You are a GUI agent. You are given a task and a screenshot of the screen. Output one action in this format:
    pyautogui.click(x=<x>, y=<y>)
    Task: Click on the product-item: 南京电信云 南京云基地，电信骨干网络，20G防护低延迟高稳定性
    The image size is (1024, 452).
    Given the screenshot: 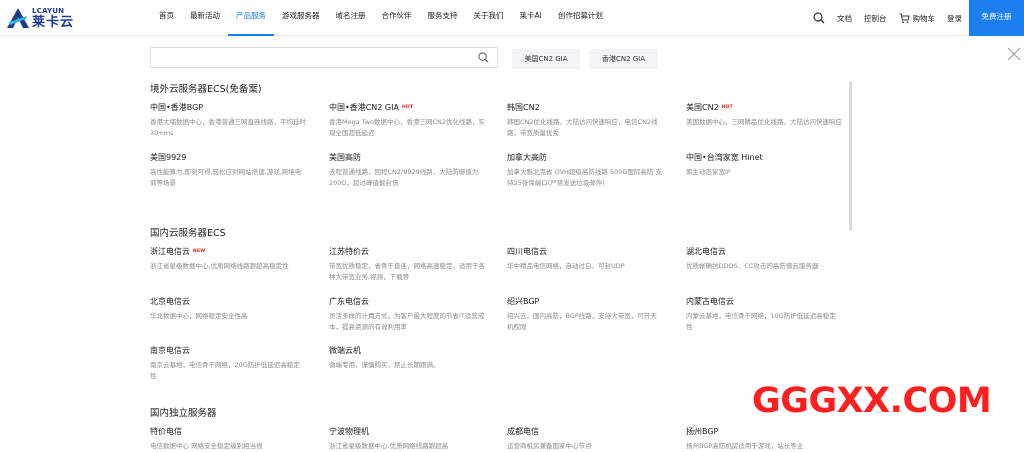 What is the action you would take?
    pyautogui.click(x=228, y=363)
    